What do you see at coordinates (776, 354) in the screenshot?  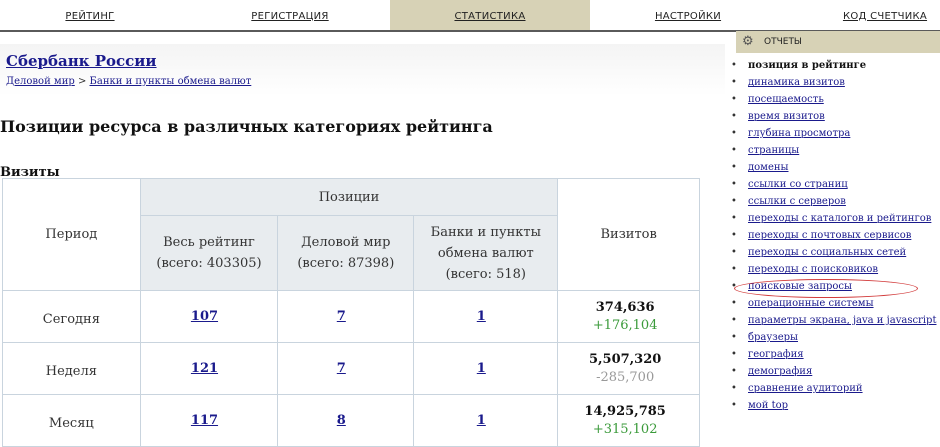 I see `report-item-link: география` at bounding box center [776, 354].